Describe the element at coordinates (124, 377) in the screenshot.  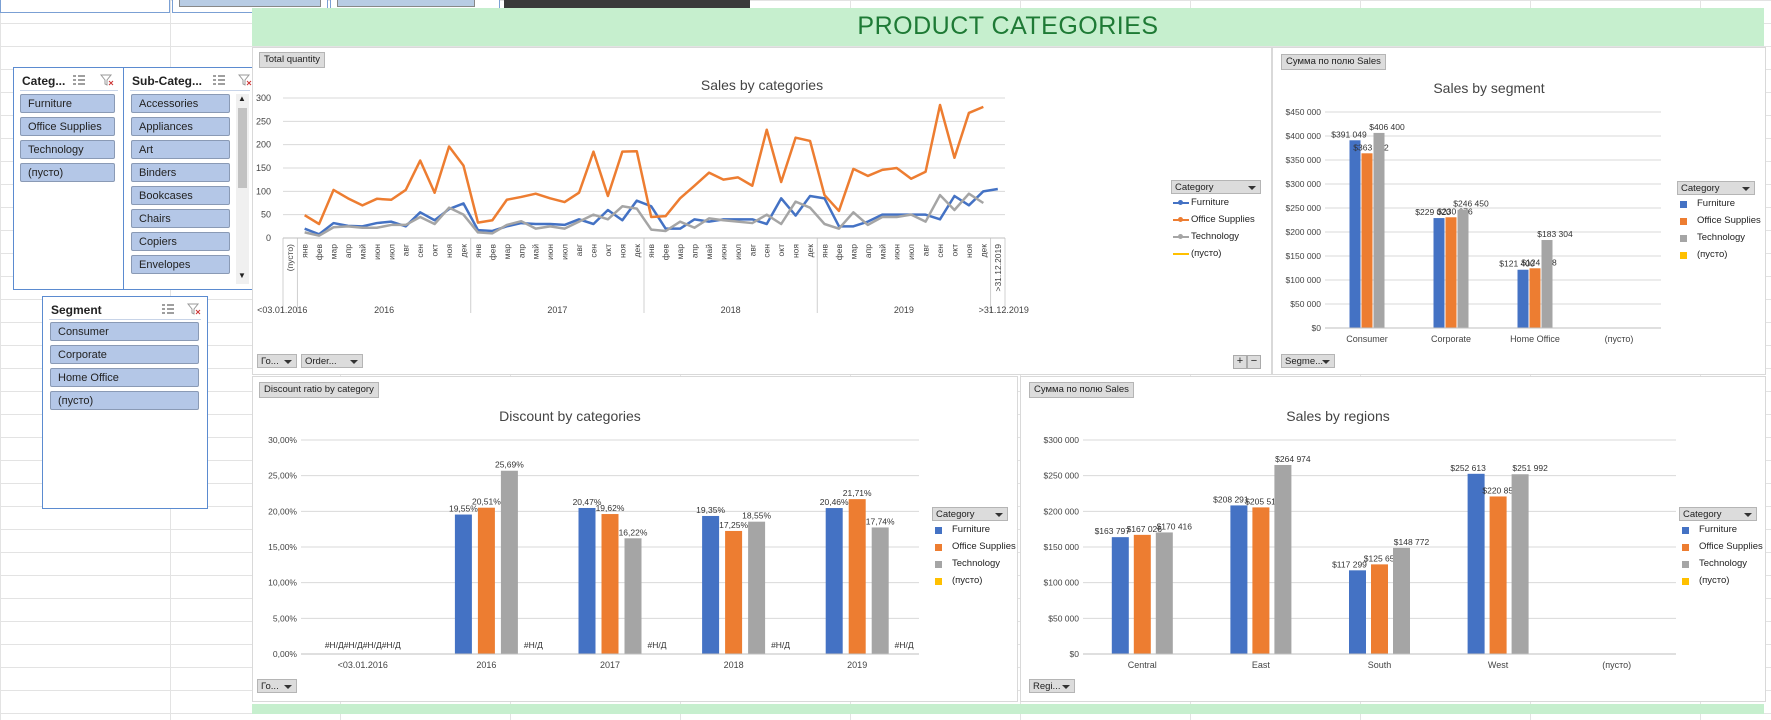
I see `slicer-item-home-office: Home Office` at that location.